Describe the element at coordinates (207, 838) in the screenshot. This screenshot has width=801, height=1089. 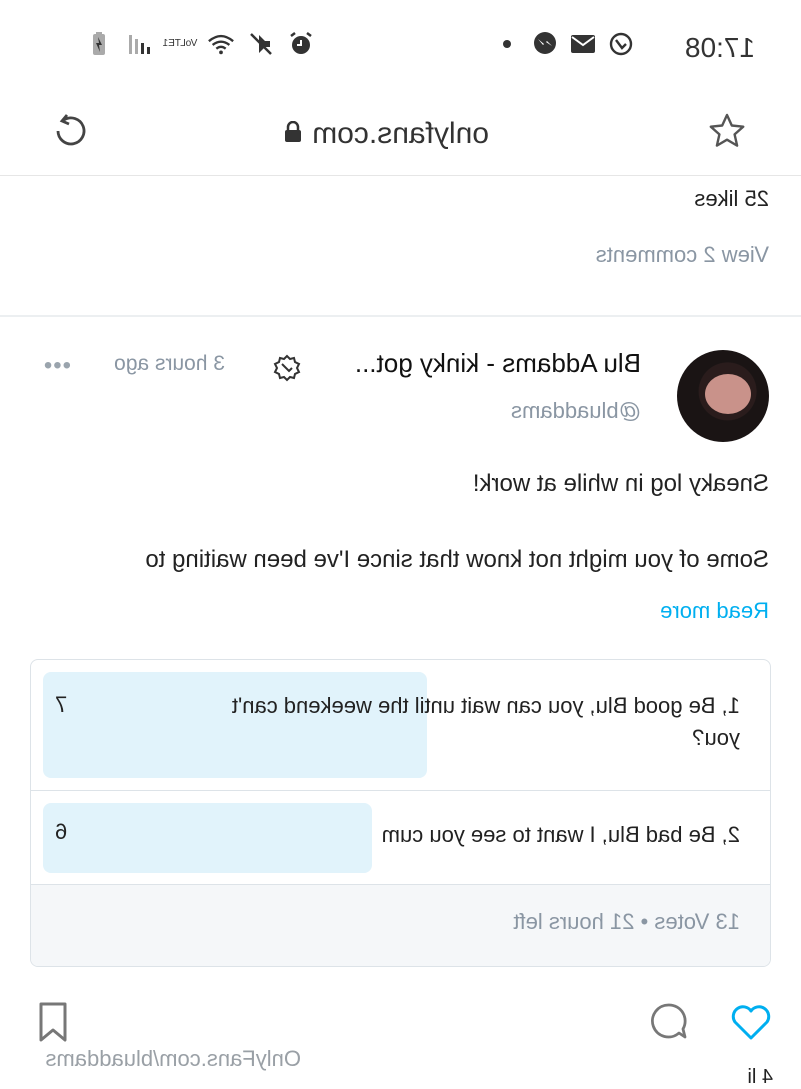
I see `poll-option-bar` at that location.